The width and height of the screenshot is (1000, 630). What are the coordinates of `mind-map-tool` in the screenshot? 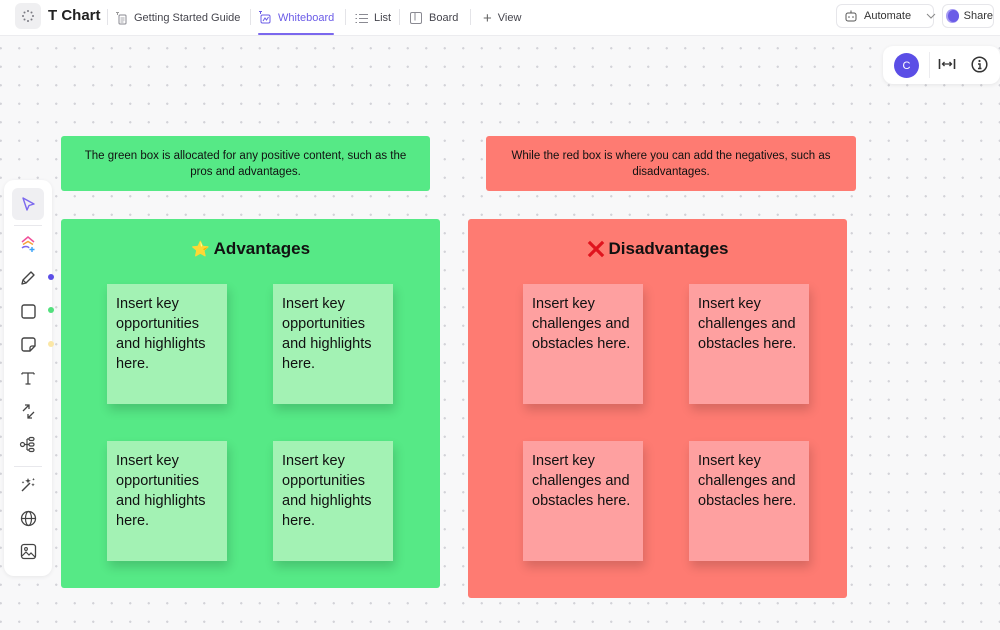 It's located at (28, 444).